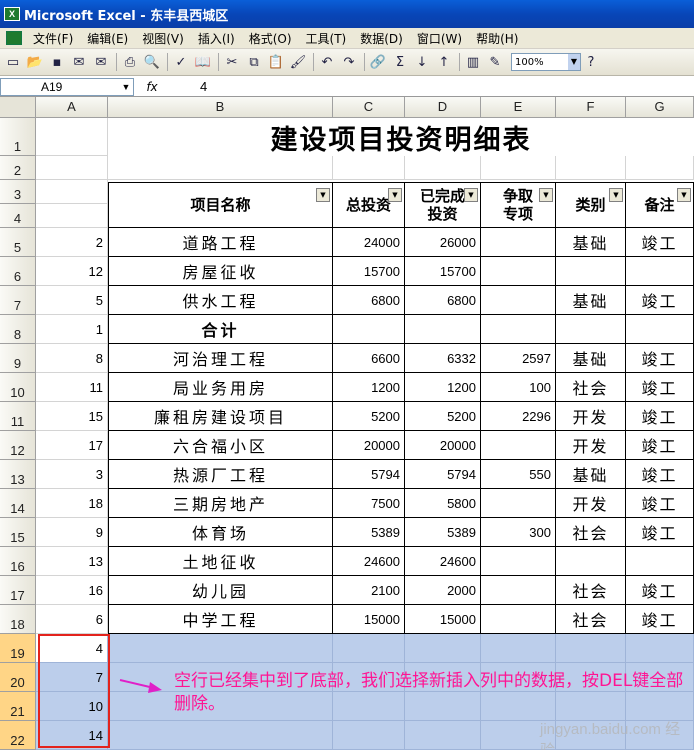 The image size is (694, 750). What do you see at coordinates (660, 561) in the screenshot?
I see `cell-note` at bounding box center [660, 561].